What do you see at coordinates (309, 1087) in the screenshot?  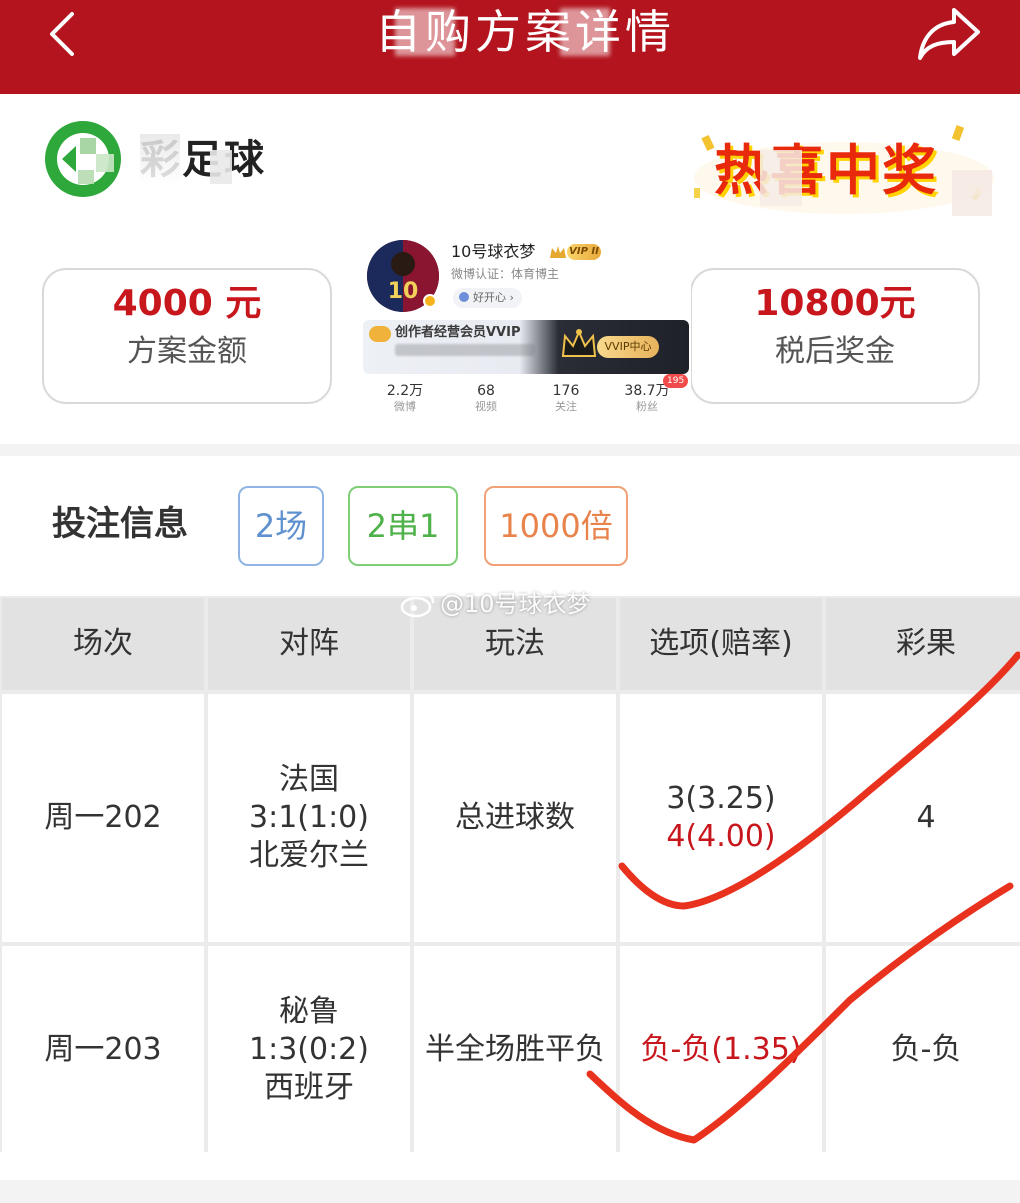 I see `away-team: 西班牙` at bounding box center [309, 1087].